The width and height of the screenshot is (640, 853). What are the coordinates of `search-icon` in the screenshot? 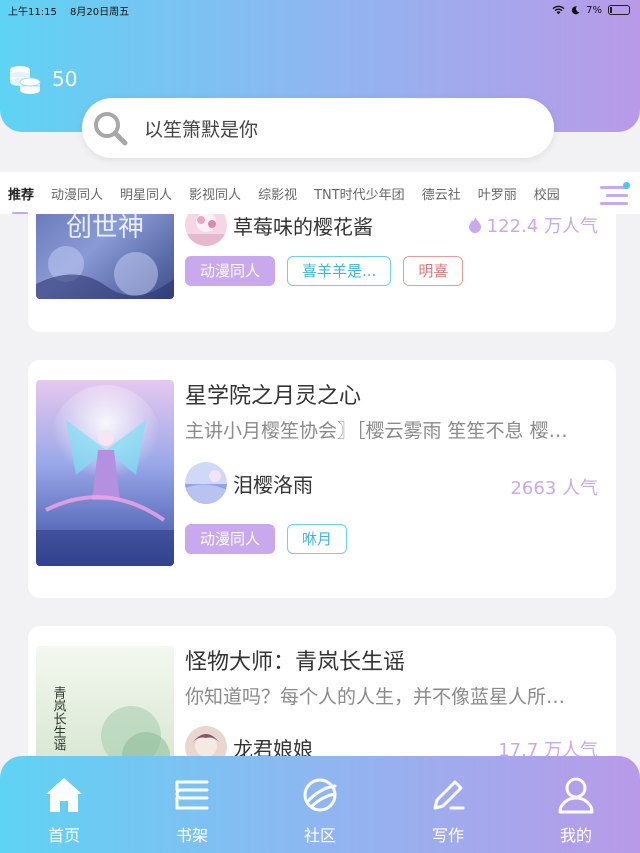 It's located at (111, 129).